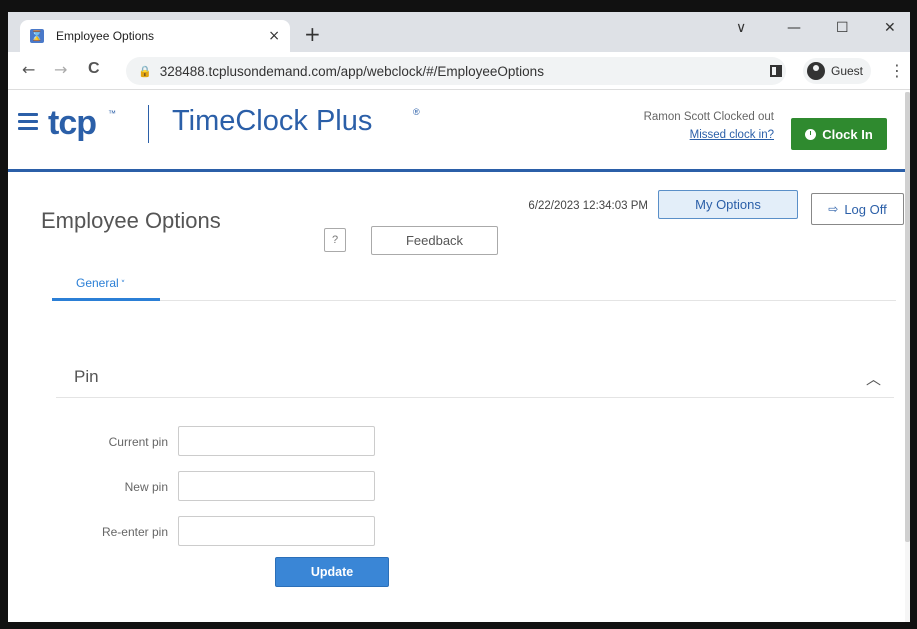  I want to click on forward-arrow-icon: →, so click(60, 69).